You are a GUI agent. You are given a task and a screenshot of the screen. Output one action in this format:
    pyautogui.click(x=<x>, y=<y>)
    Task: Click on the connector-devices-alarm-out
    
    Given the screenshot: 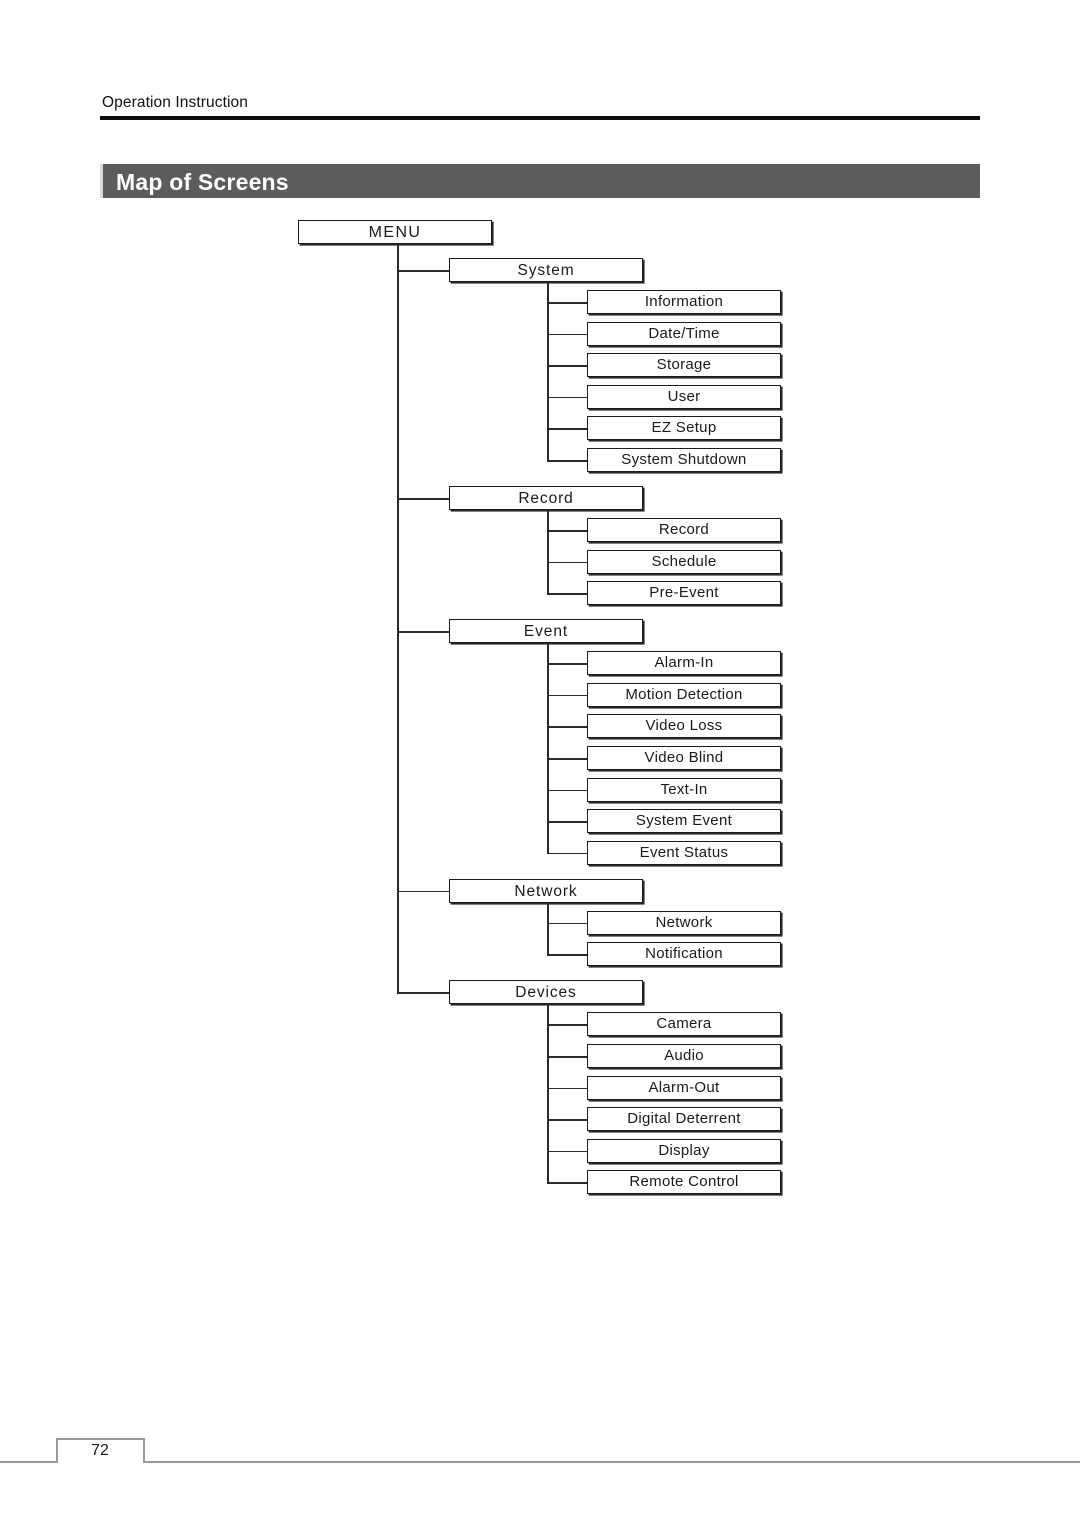 What is the action you would take?
    pyautogui.click(x=567, y=1088)
    